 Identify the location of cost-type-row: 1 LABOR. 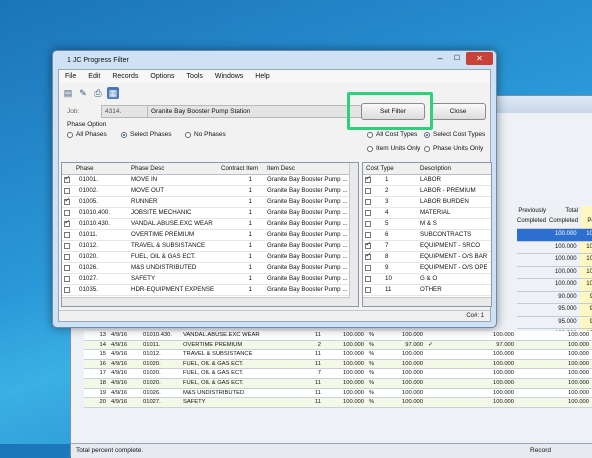
(427, 180).